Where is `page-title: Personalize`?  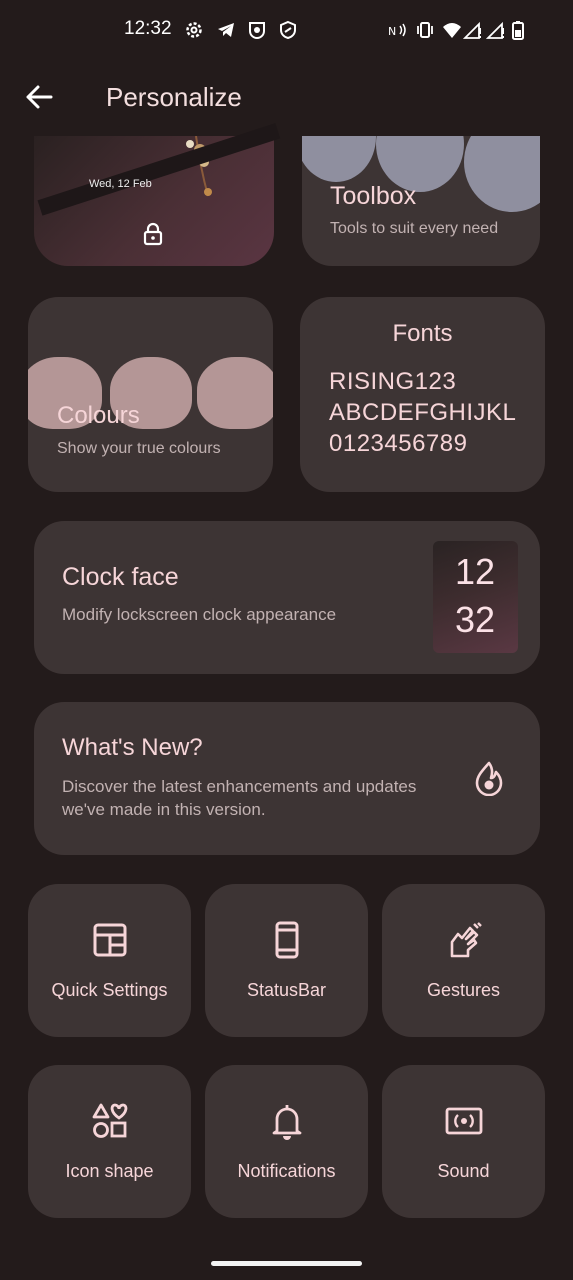 page-title: Personalize is located at coordinates (174, 97).